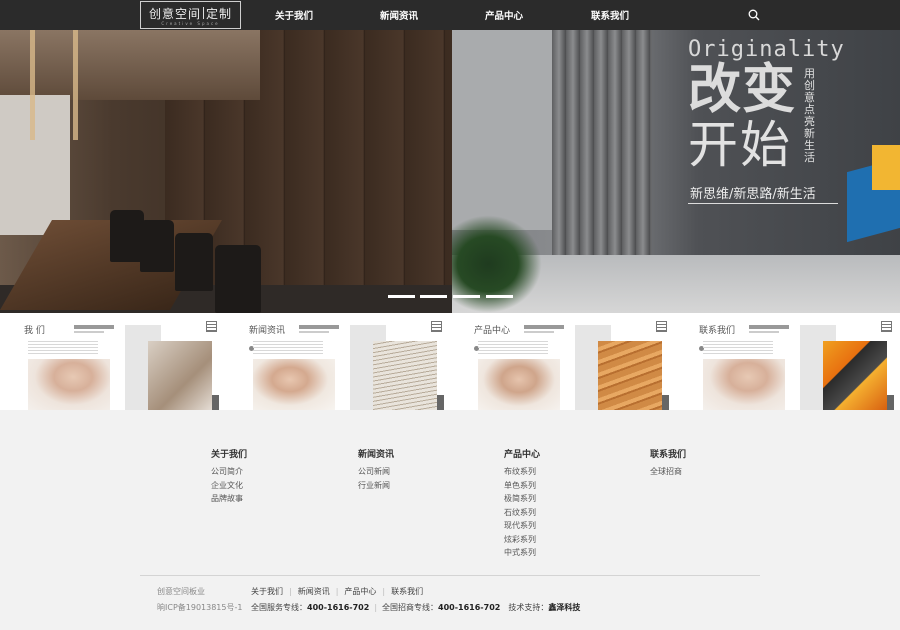 The image size is (900, 630). I want to click on card-product-photo, so click(180, 375).